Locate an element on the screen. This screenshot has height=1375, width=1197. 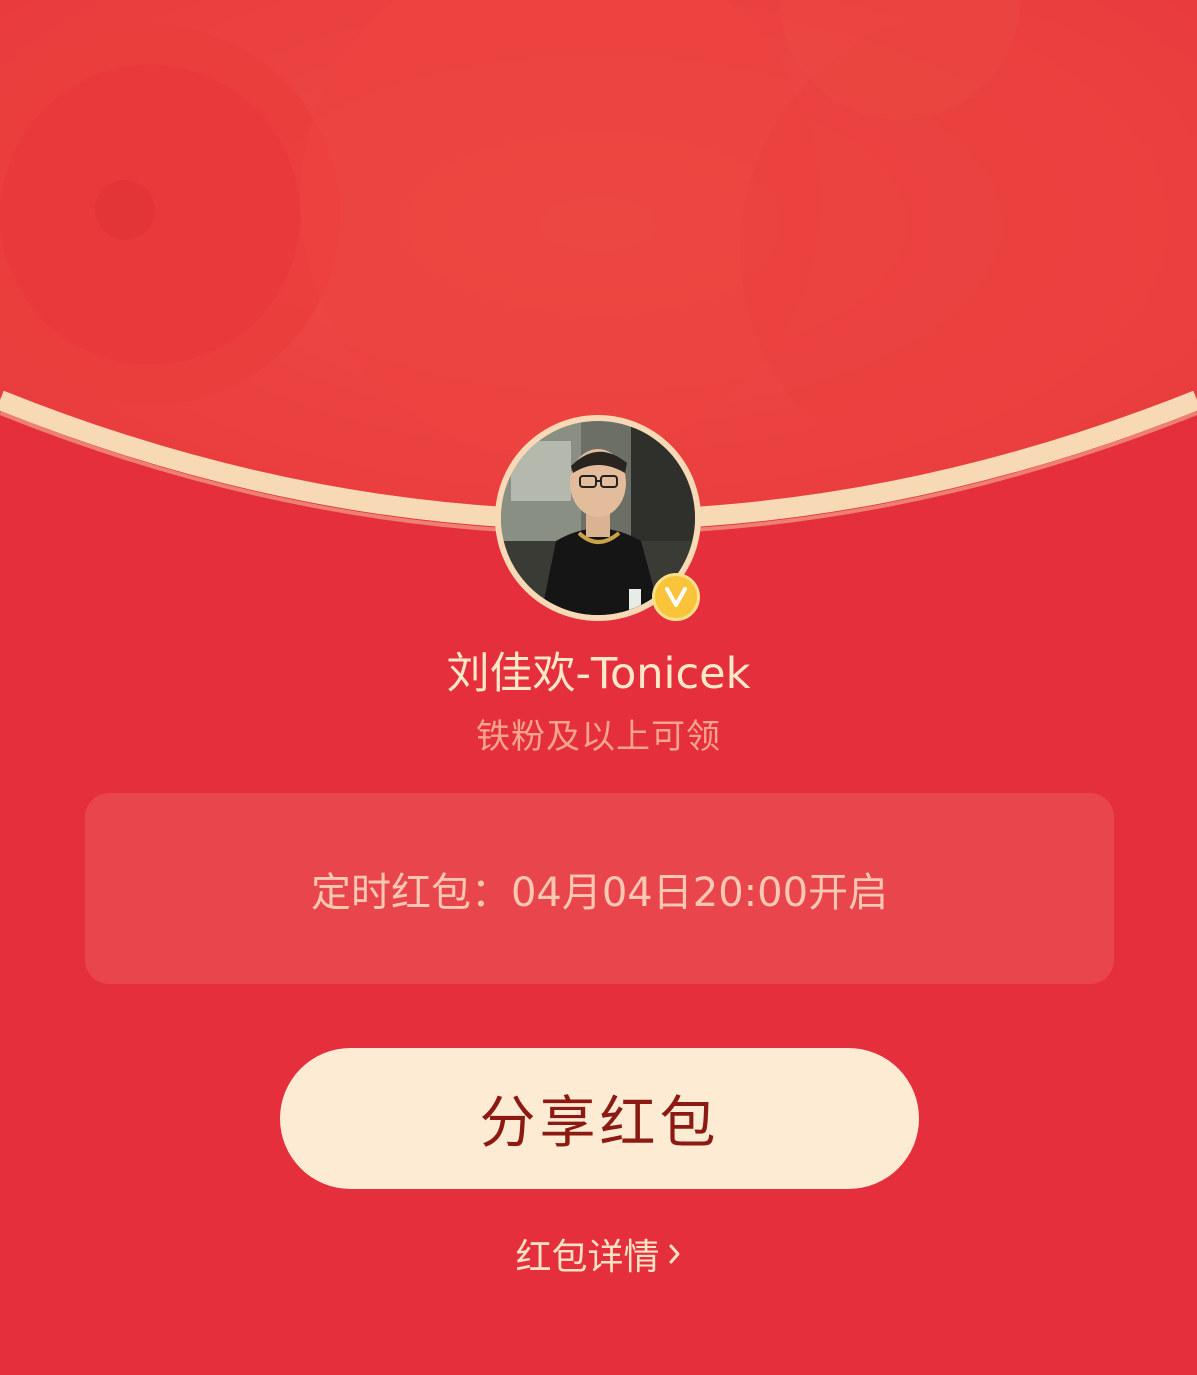
share-red-packet-button: 分享红包 is located at coordinates (599, 1118).